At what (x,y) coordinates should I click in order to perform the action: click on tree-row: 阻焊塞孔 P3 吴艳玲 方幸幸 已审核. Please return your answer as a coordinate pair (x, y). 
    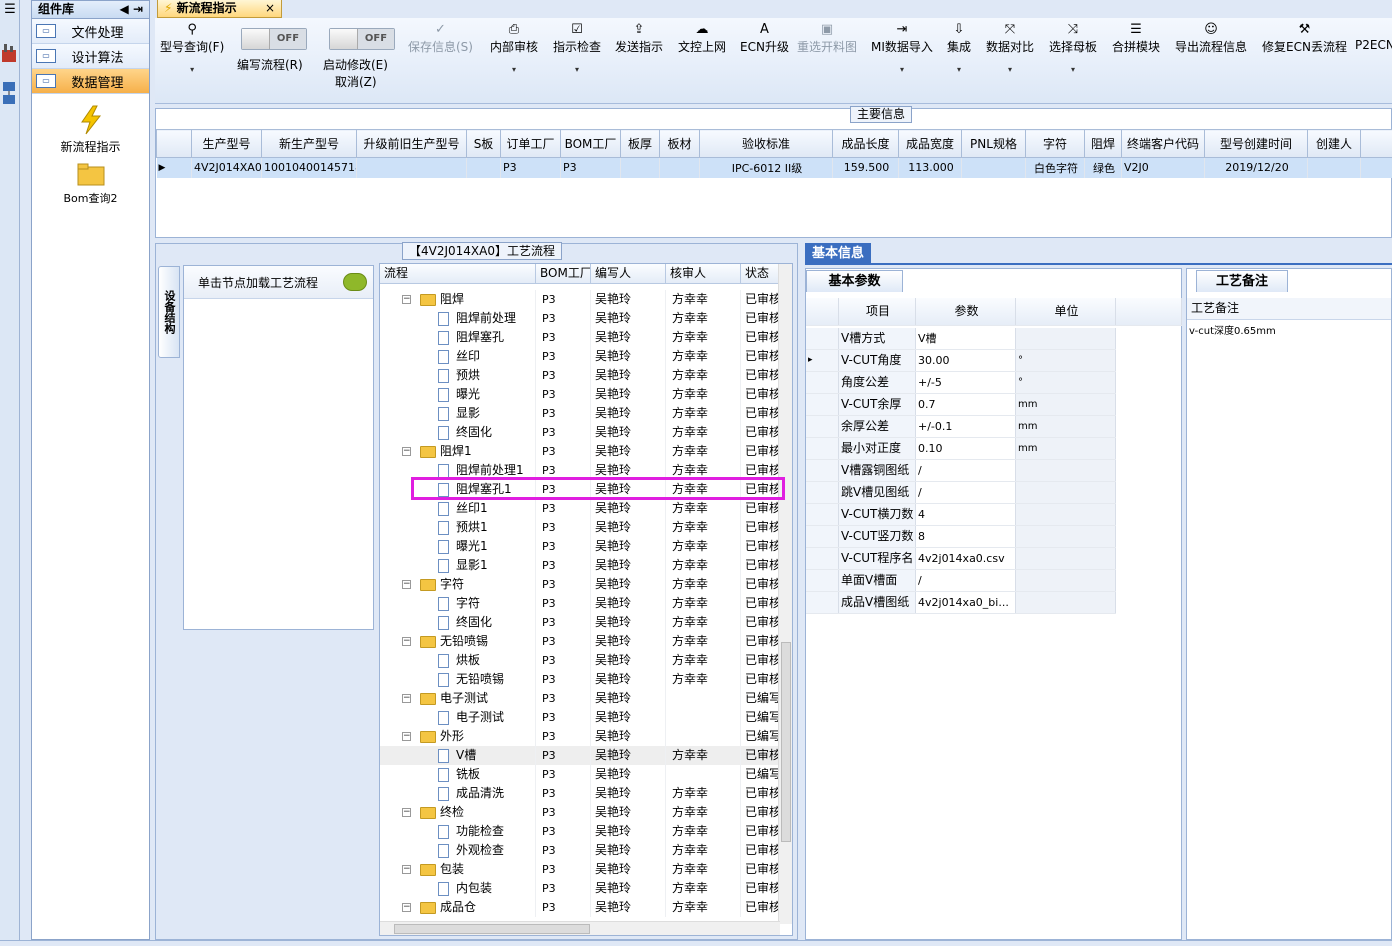
    Looking at the image, I should click on (580, 337).